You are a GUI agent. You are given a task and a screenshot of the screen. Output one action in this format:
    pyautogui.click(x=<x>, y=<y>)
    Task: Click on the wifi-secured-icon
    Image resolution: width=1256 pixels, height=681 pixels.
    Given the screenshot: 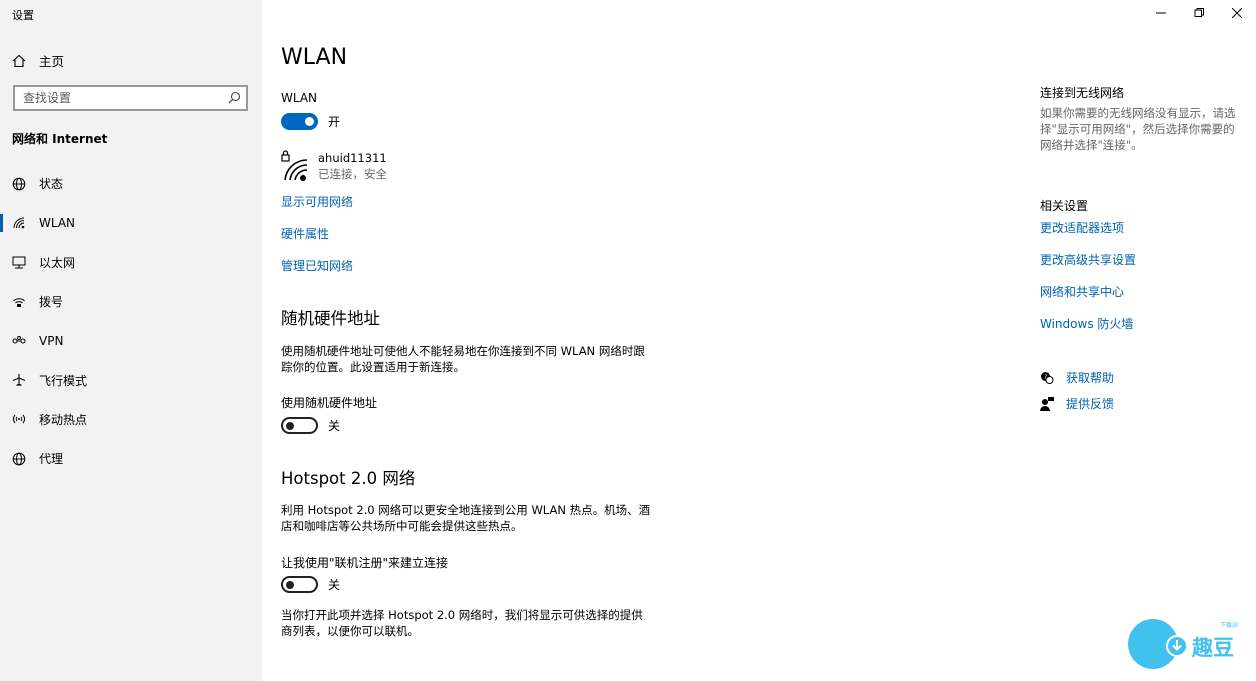 What is the action you would take?
    pyautogui.click(x=296, y=167)
    